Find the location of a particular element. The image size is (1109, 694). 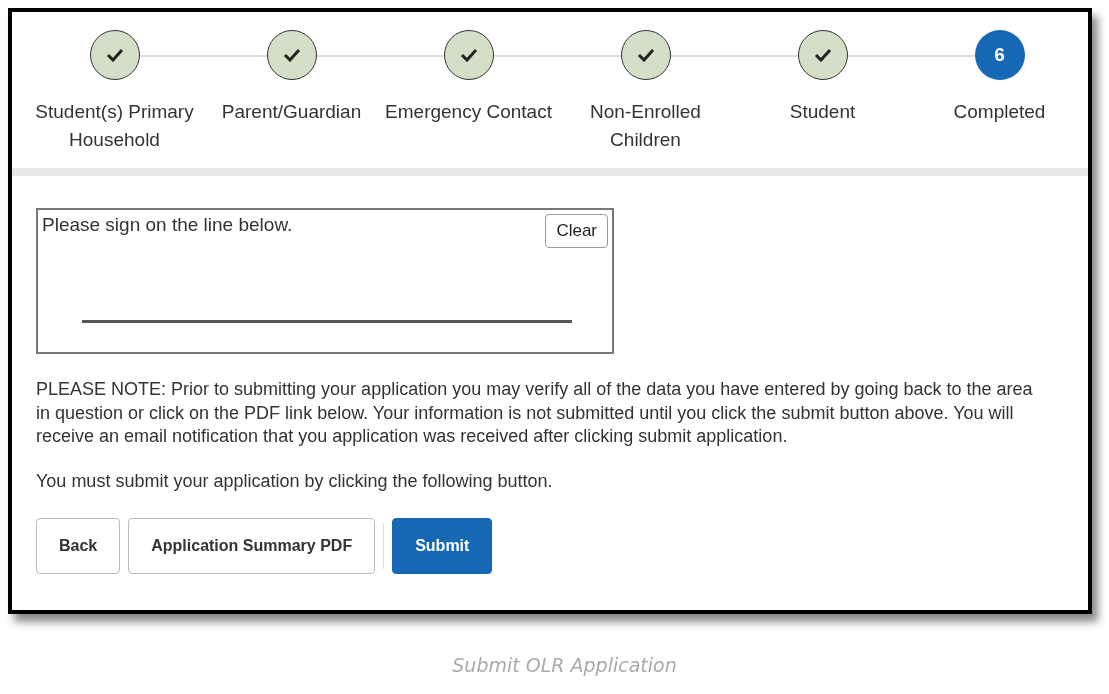

step-label: Student(s) Primary Household is located at coordinates (114, 126).